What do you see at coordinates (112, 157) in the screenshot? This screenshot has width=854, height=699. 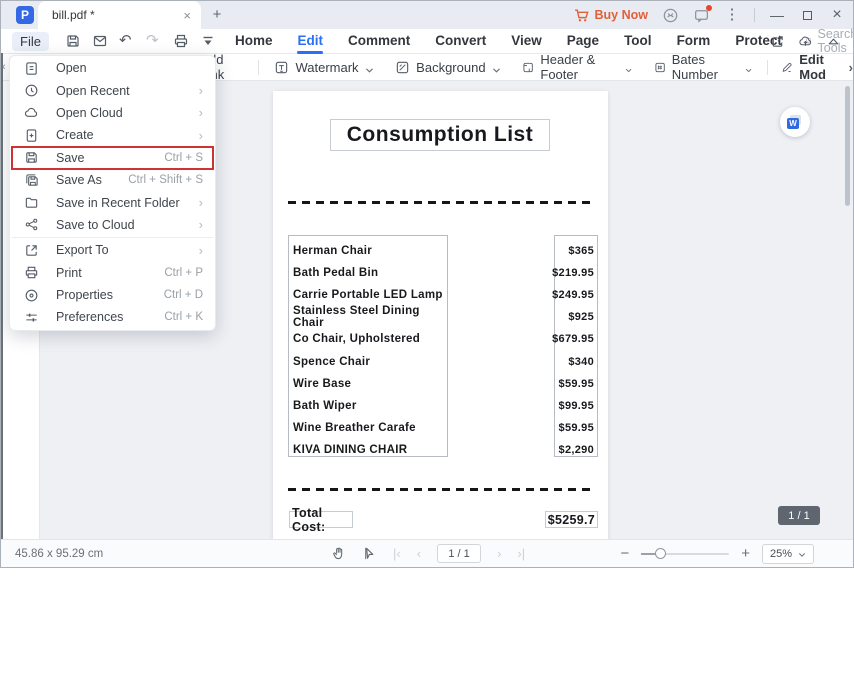 I see `file-menu-item-save: Save Ctrl + S` at bounding box center [112, 157].